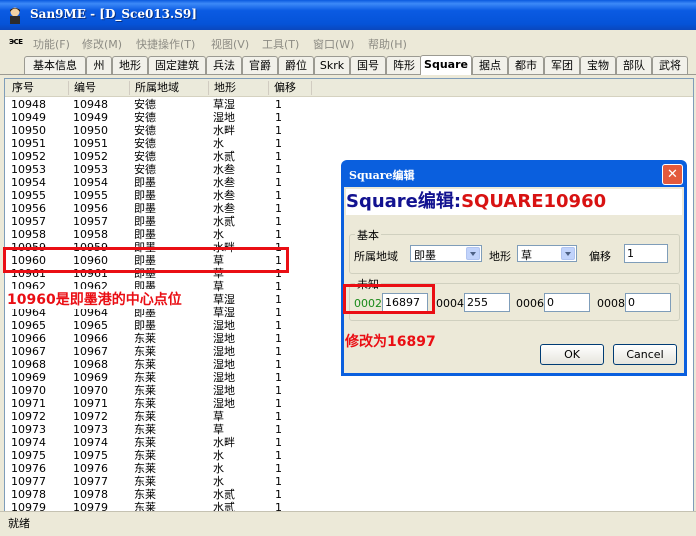 Image resolution: width=696 pixels, height=536 pixels. What do you see at coordinates (645, 354) in the screenshot?
I see `cancel-button: Cancel` at bounding box center [645, 354].